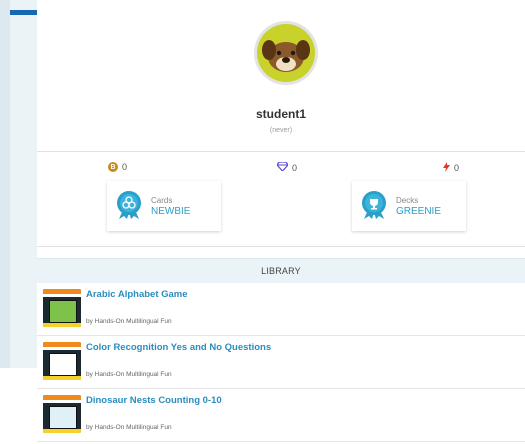 Image resolution: width=525 pixels, height=444 pixels. Describe the element at coordinates (113, 167) in the screenshot. I see `coin-icon: B` at that location.